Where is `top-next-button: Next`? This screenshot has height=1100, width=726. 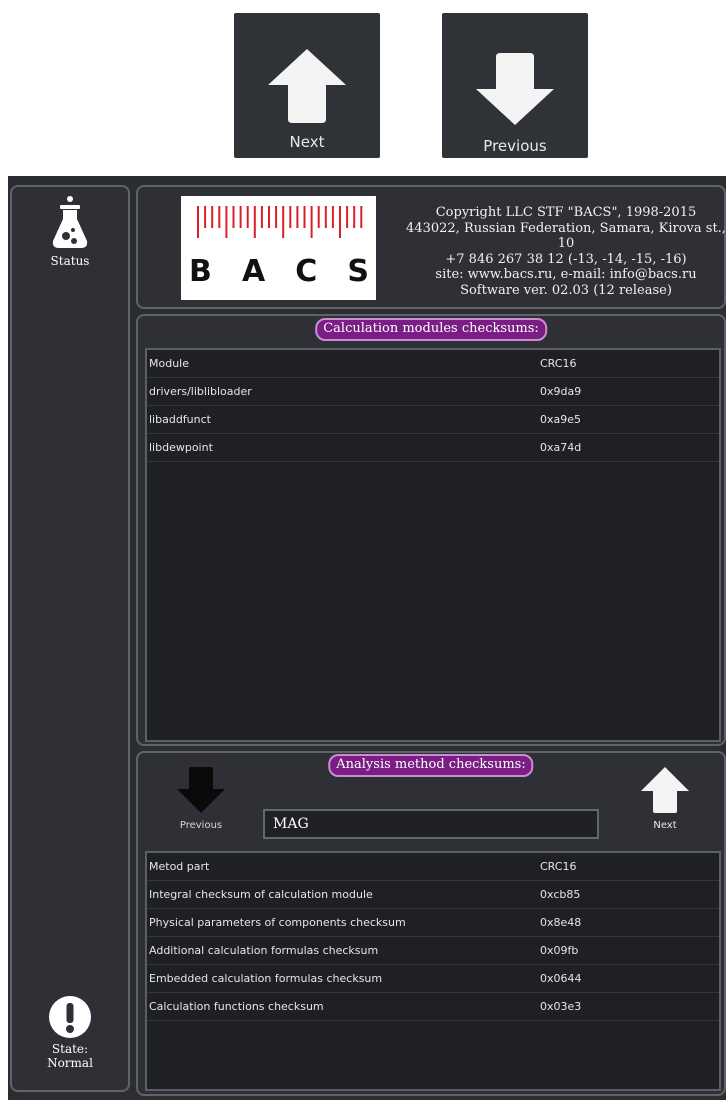
top-next-button: Next is located at coordinates (307, 85).